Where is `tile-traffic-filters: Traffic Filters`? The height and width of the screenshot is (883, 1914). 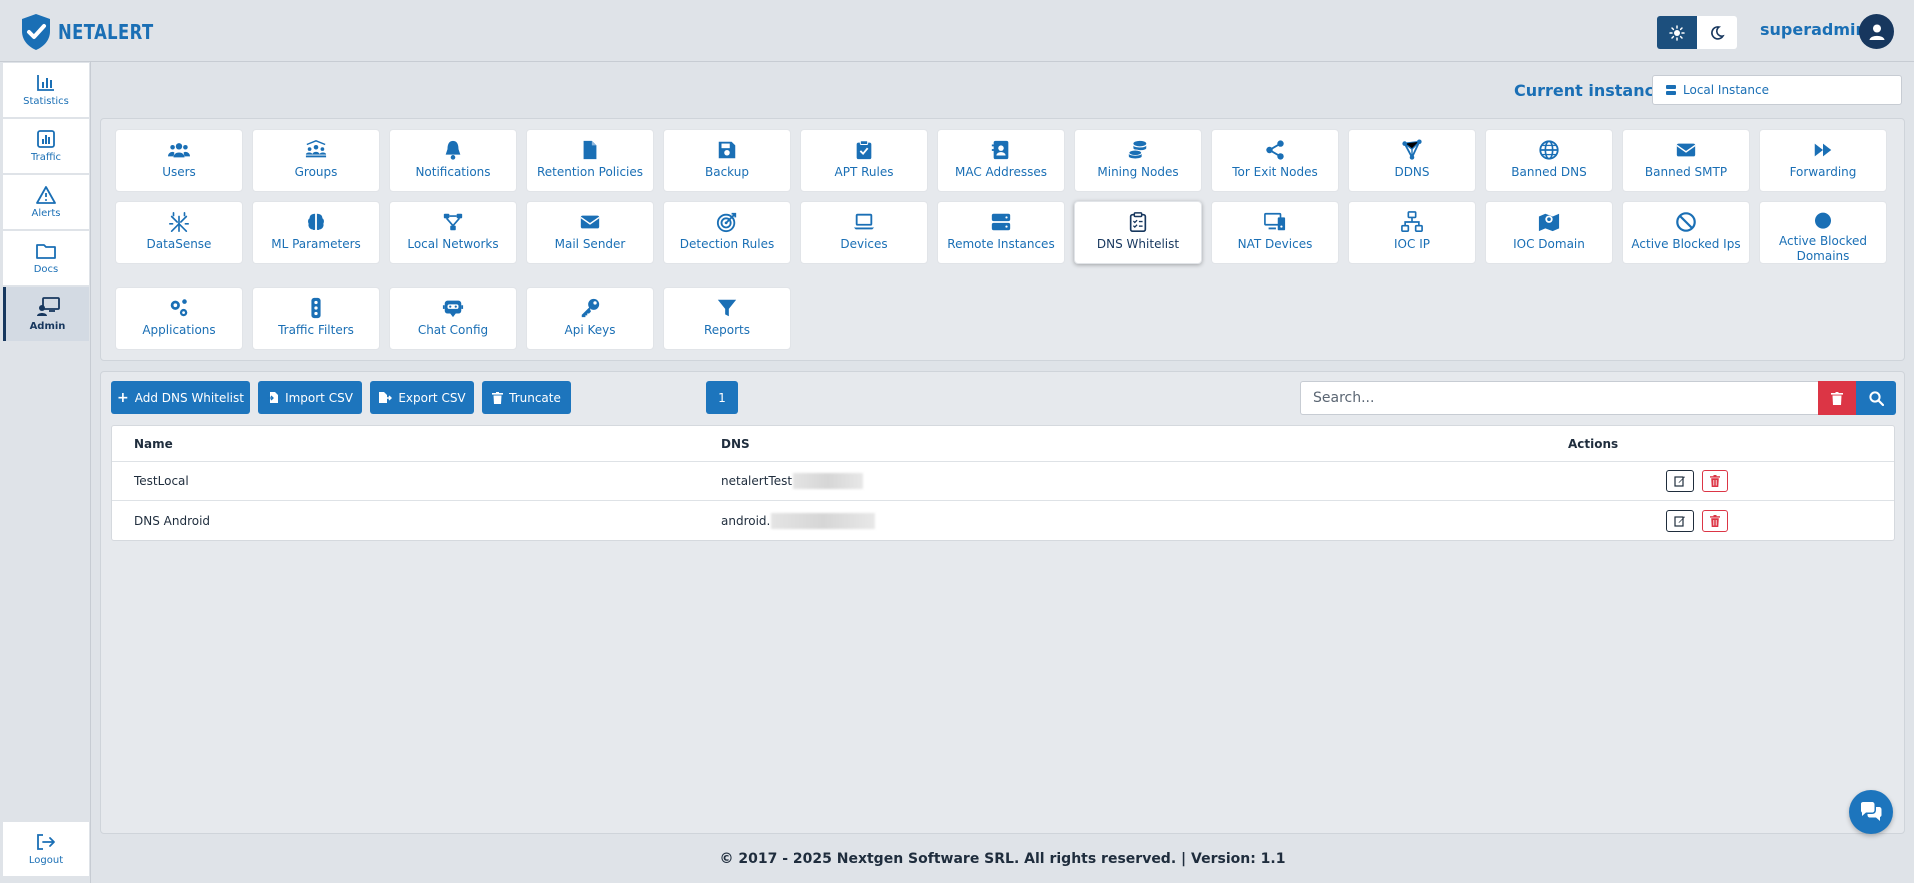
tile-traffic-filters: Traffic Filters is located at coordinates (316, 318).